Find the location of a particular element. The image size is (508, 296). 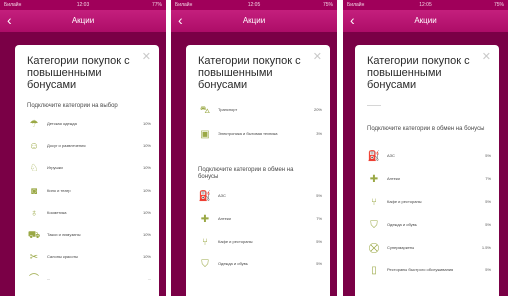

battery-label: 77% is located at coordinates (156, 5).